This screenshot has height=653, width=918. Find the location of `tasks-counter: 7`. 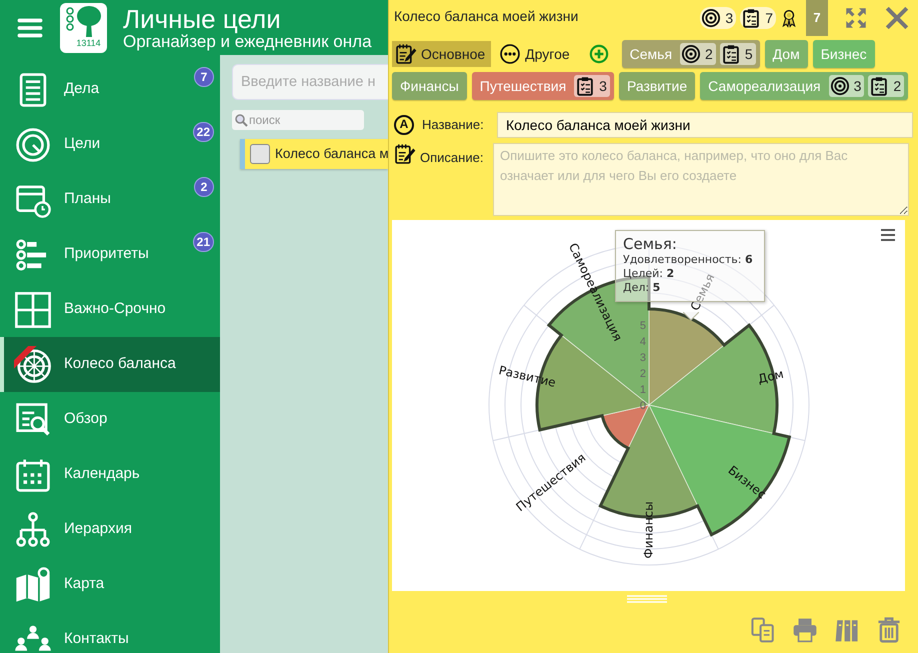

tasks-counter: 7 is located at coordinates (758, 18).